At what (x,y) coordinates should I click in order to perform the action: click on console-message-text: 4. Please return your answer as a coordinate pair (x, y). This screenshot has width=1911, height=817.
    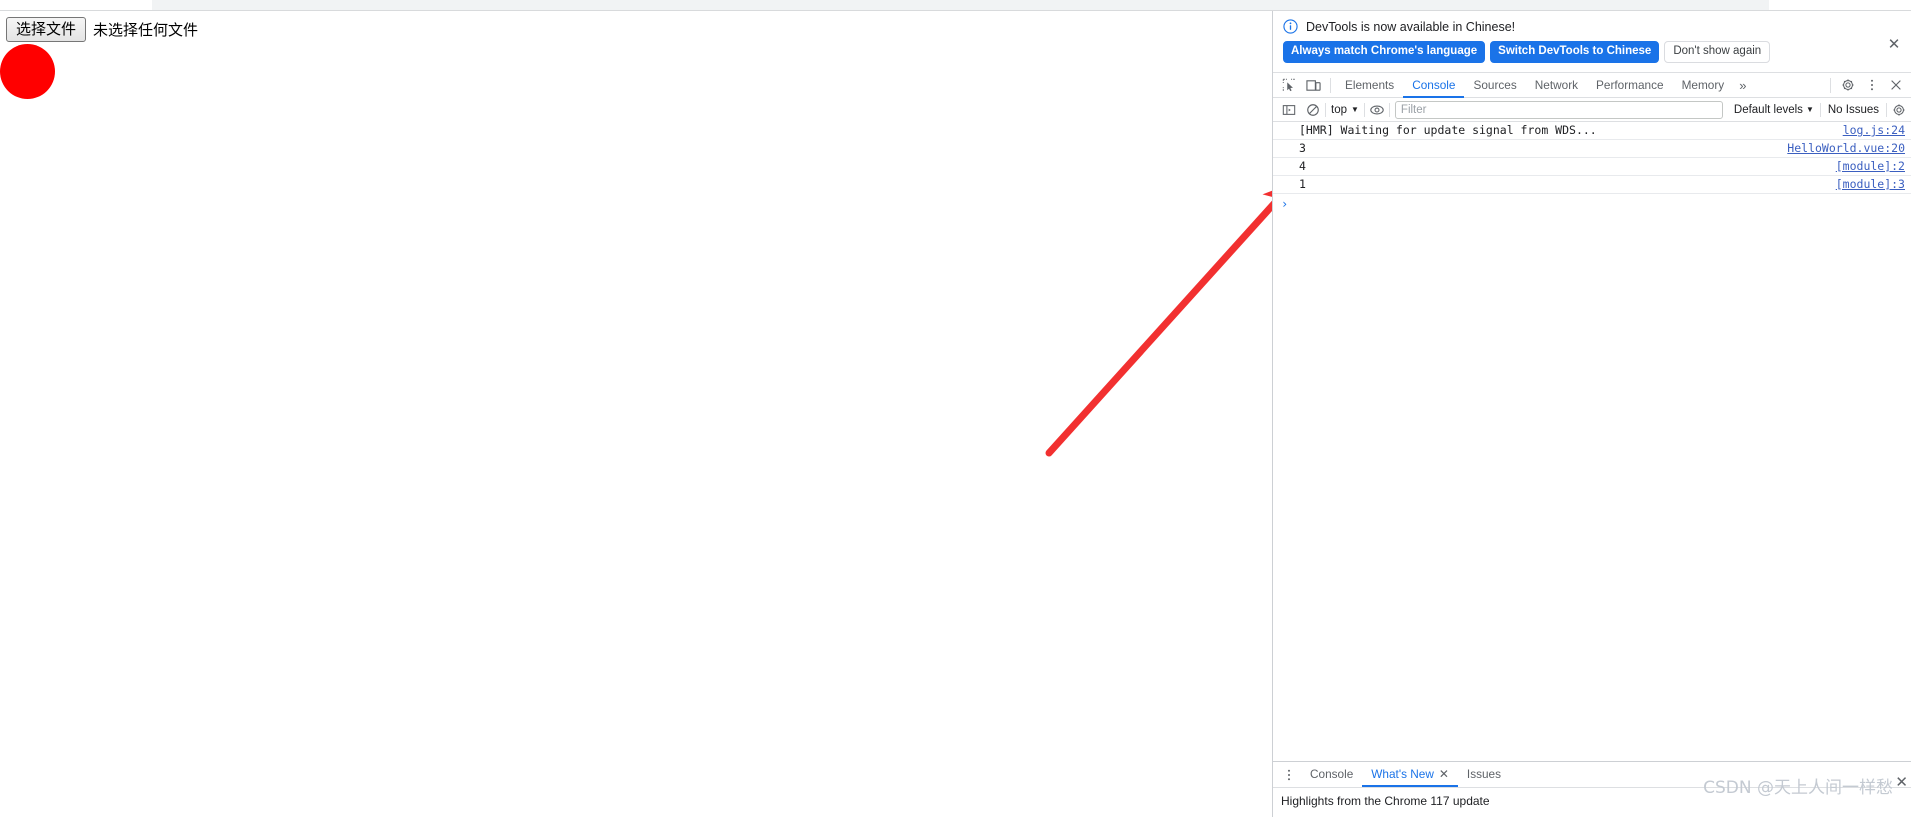
    Looking at the image, I should click on (1302, 166).